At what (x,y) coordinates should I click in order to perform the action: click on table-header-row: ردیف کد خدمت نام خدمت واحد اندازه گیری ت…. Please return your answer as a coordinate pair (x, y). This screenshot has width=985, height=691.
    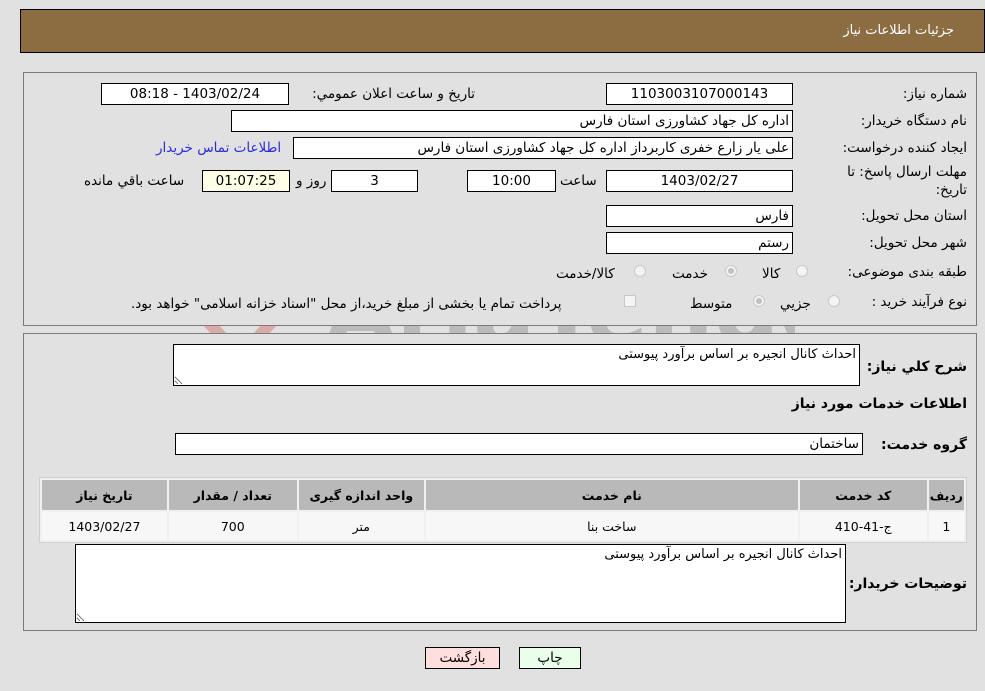
    Looking at the image, I should click on (503, 495).